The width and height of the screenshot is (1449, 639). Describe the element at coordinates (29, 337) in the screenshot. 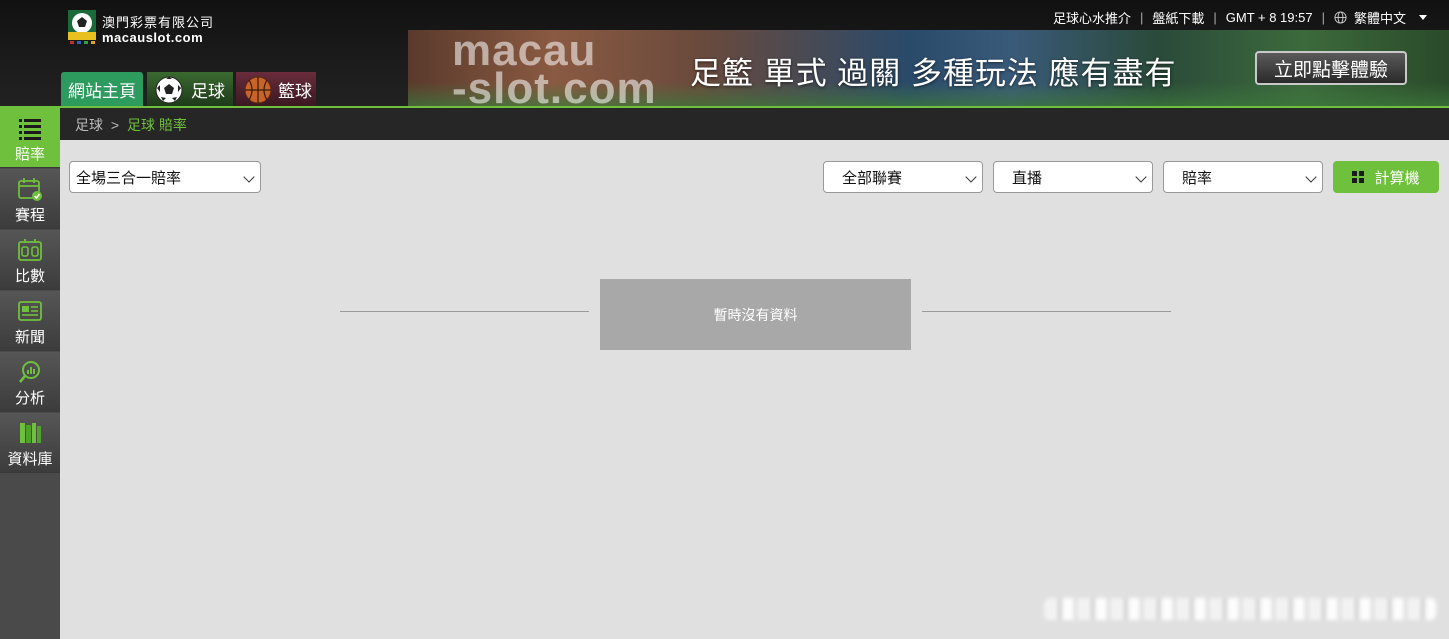

I see `sidebar-item-label: 新聞` at that location.